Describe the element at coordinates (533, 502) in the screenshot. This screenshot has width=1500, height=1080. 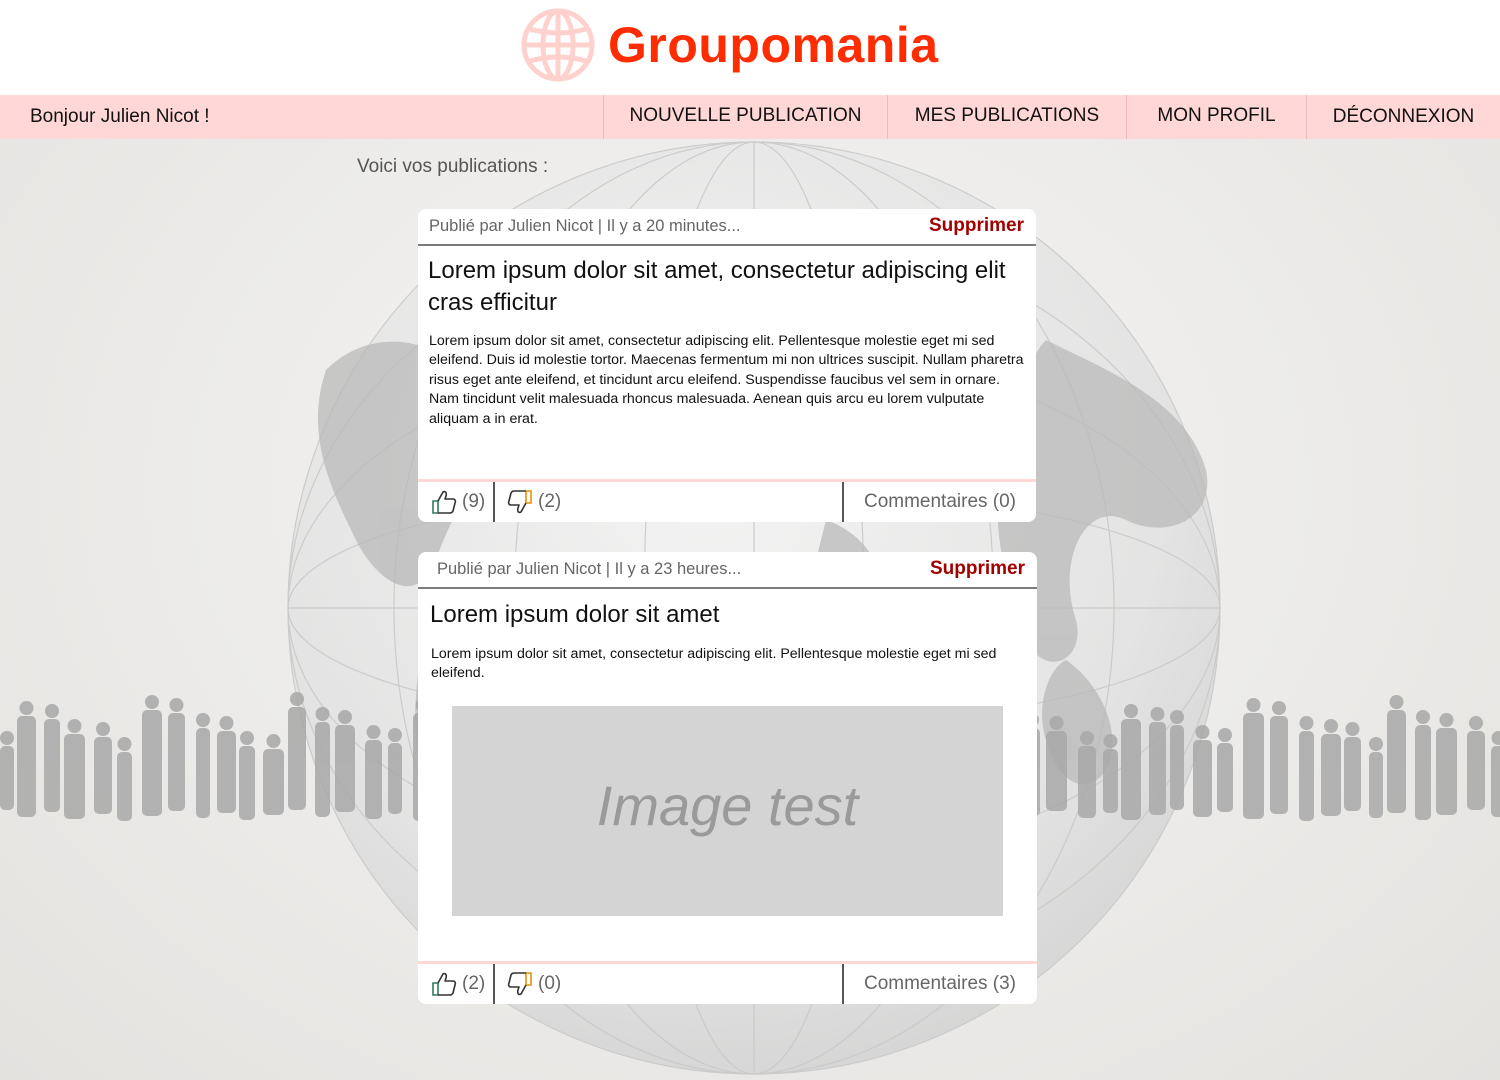
I see `dislike-button: (2)` at that location.